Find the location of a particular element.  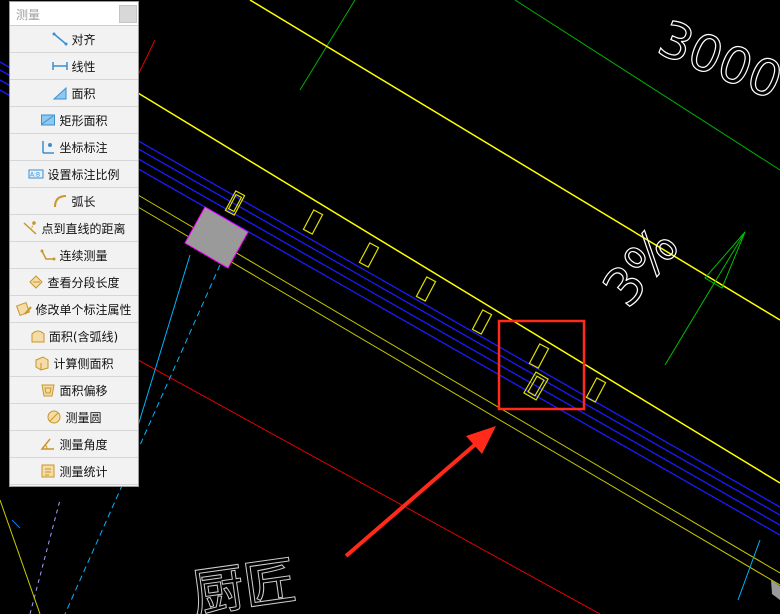

continuous-measure-icon is located at coordinates (48, 255).